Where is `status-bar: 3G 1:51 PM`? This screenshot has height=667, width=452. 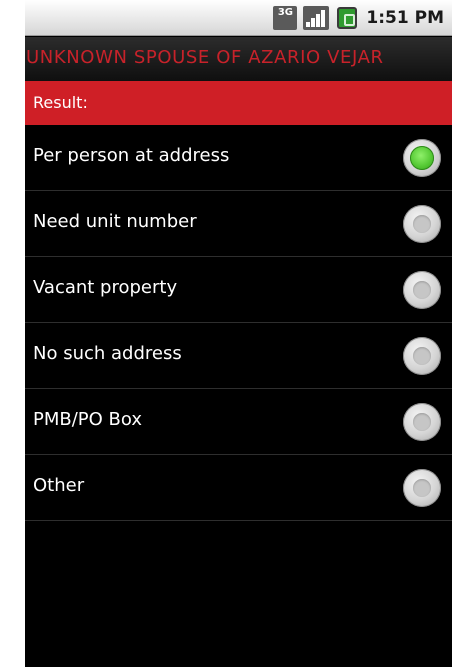 status-bar: 3G 1:51 PM is located at coordinates (238, 18).